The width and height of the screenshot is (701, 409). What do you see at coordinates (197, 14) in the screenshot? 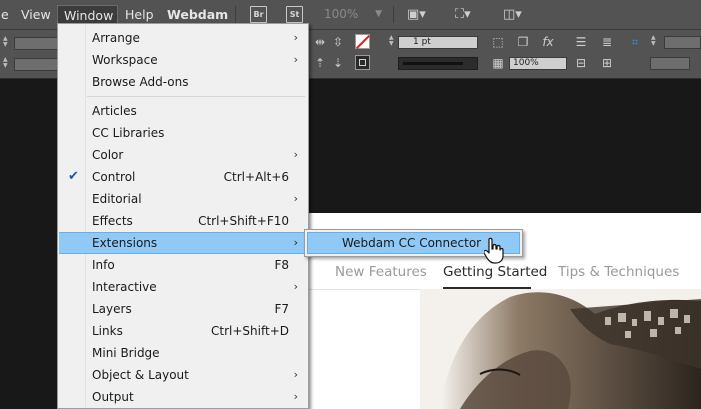
I see `menu-webdam: Webdam` at bounding box center [197, 14].